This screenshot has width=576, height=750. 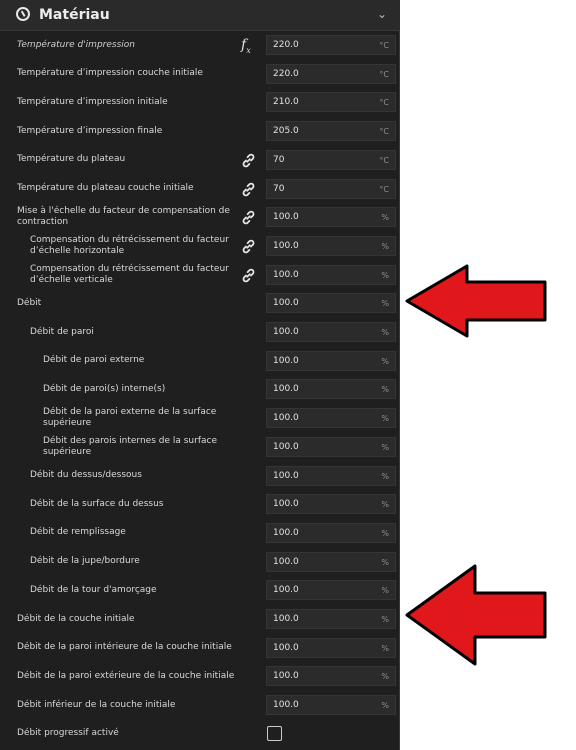 What do you see at coordinates (86, 475) in the screenshot?
I see `setting-label: Débit du dessus/dessous` at bounding box center [86, 475].